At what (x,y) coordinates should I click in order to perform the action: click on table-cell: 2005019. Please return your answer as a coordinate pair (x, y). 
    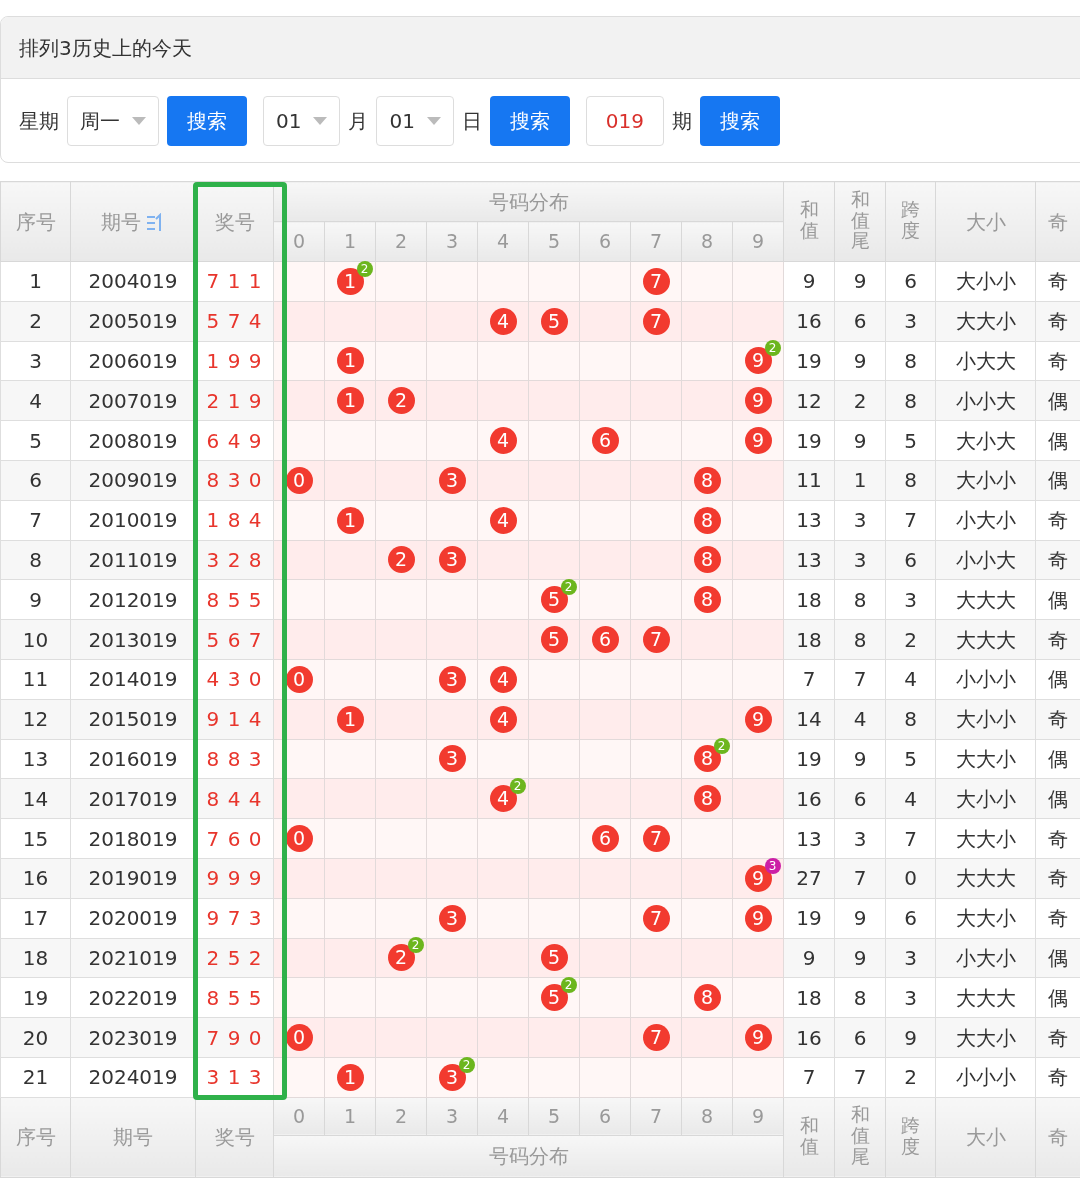
    Looking at the image, I should click on (133, 321).